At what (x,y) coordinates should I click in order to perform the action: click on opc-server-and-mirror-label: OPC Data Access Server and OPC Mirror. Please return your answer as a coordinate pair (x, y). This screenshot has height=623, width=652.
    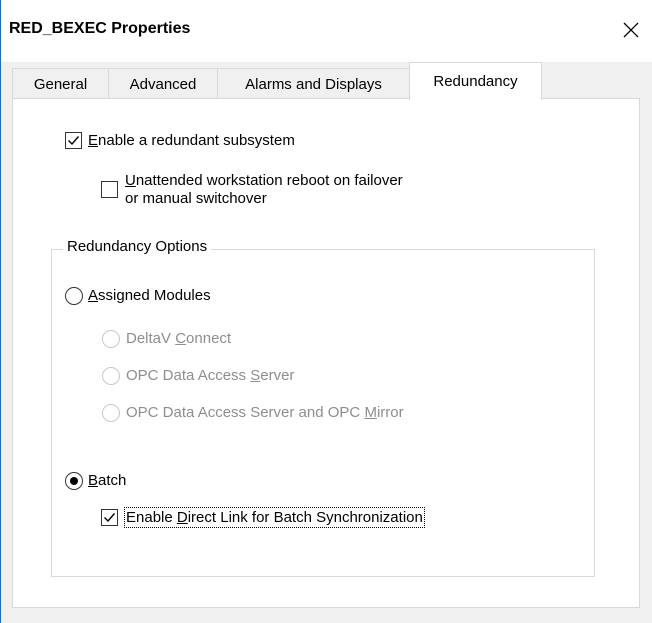
    Looking at the image, I should click on (265, 412).